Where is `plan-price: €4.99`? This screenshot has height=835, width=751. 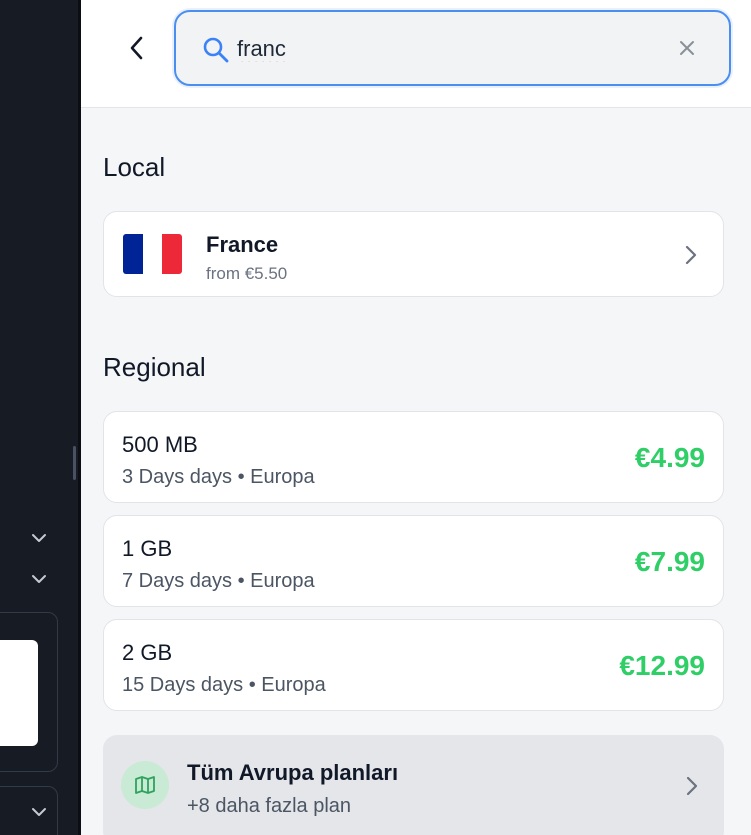
plan-price: €4.99 is located at coordinates (669, 457).